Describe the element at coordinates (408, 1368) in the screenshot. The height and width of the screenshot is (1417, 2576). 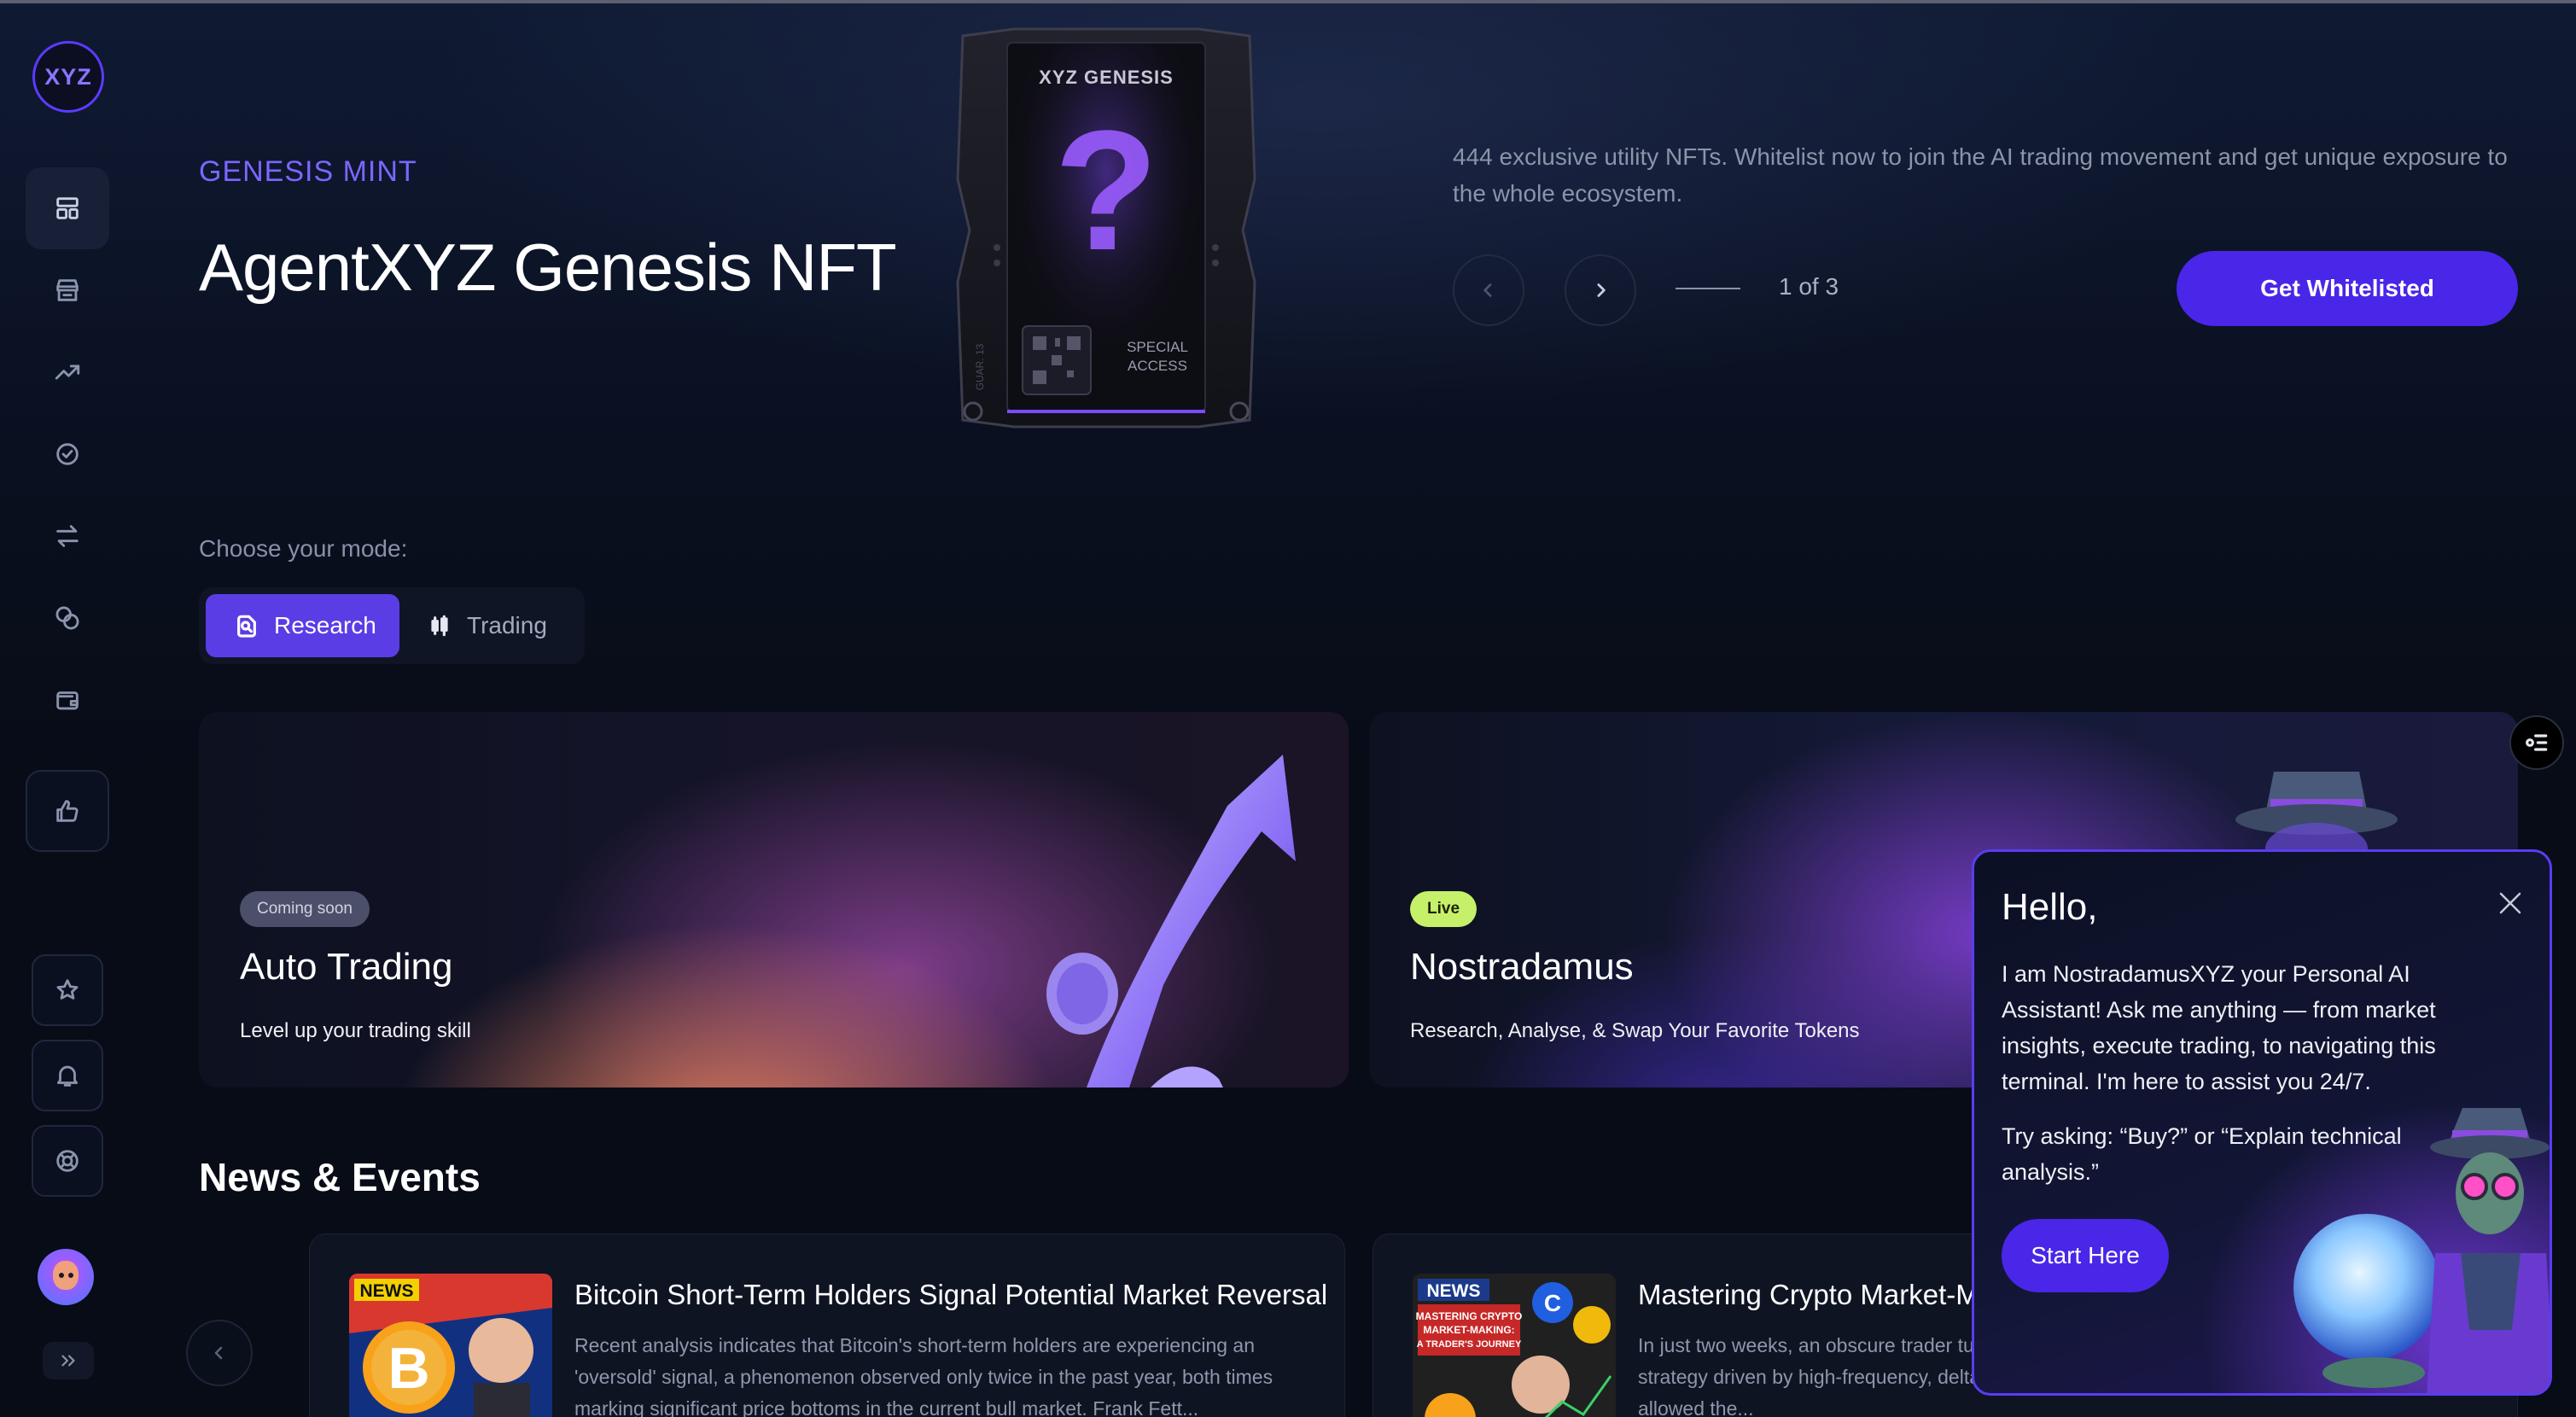
I see `svg-text: B` at that location.